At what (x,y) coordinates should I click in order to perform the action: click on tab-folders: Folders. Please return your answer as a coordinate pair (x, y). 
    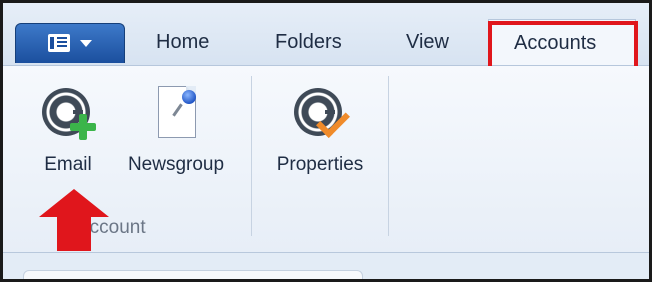
    Looking at the image, I should click on (308, 42).